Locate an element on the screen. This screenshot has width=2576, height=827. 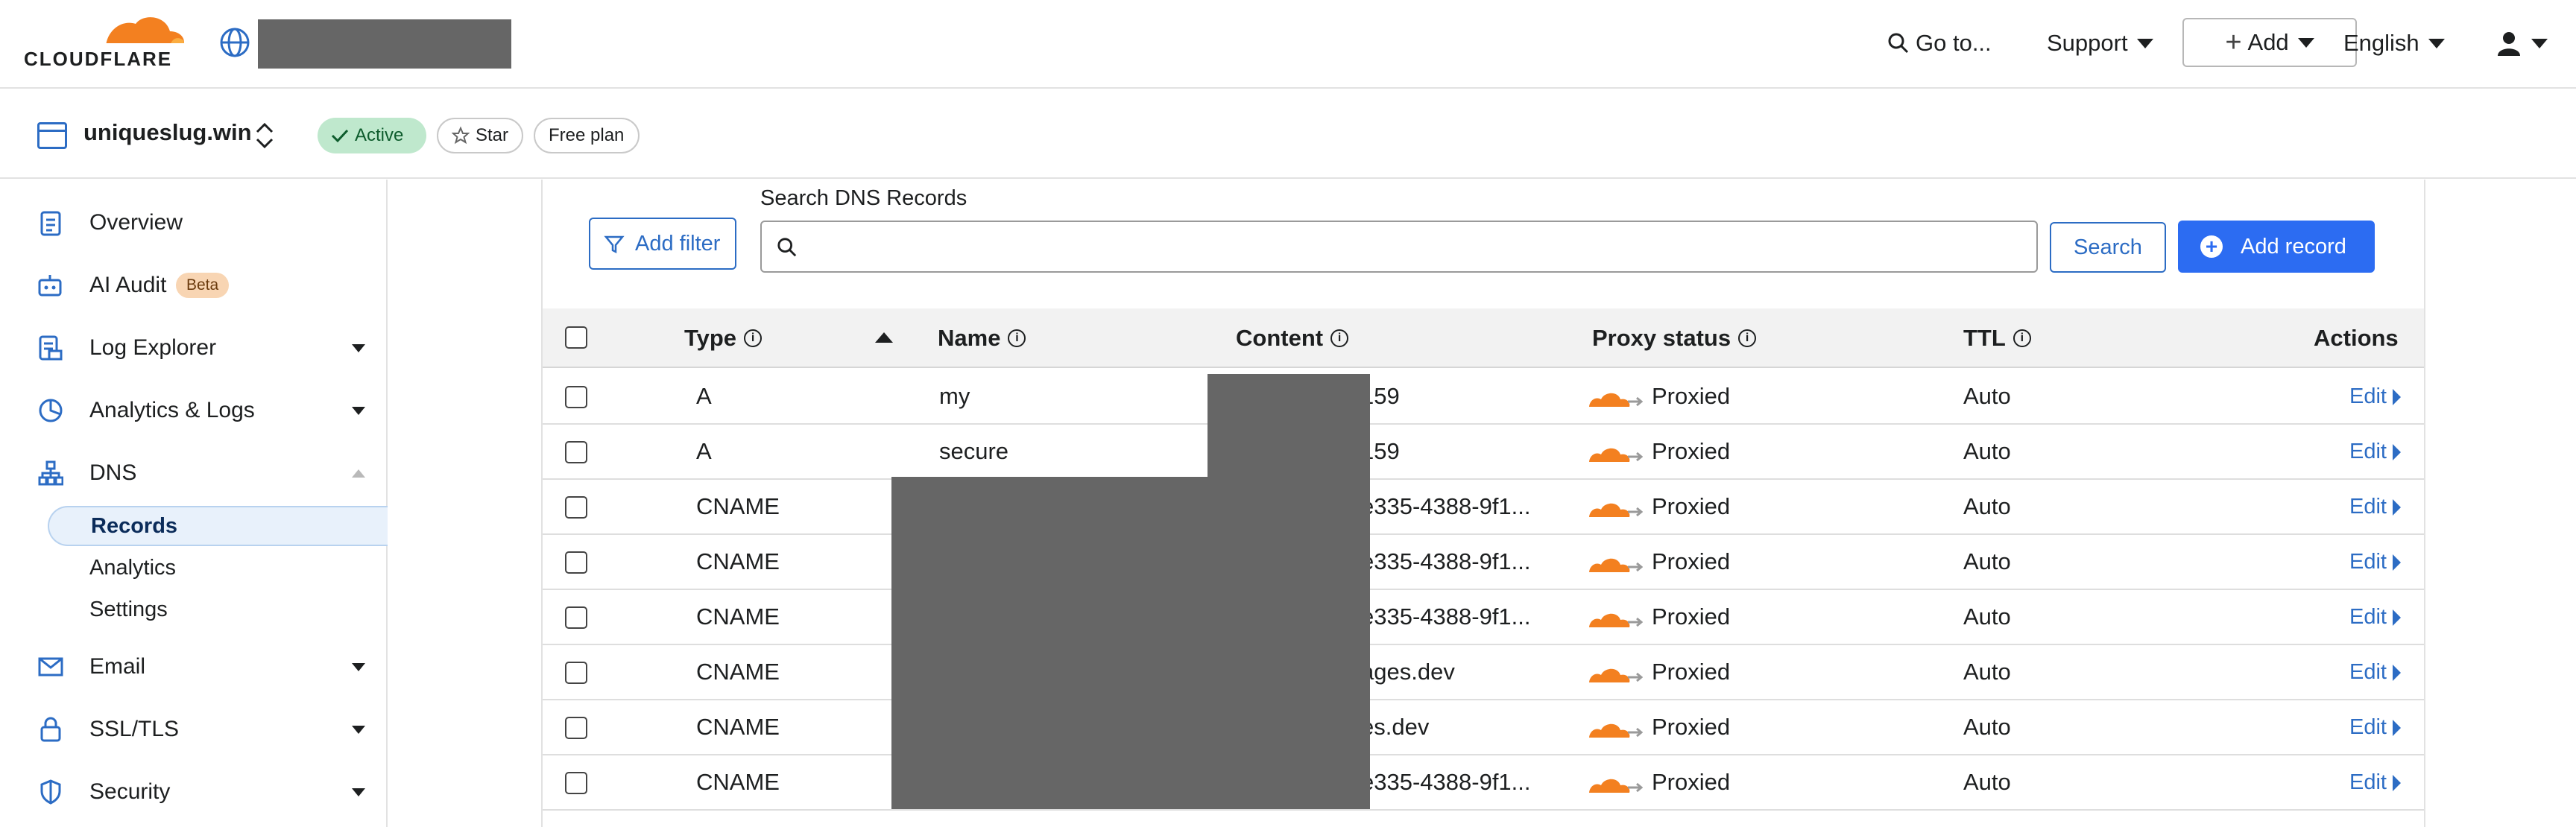
search-input is located at coordinates (1399, 247).